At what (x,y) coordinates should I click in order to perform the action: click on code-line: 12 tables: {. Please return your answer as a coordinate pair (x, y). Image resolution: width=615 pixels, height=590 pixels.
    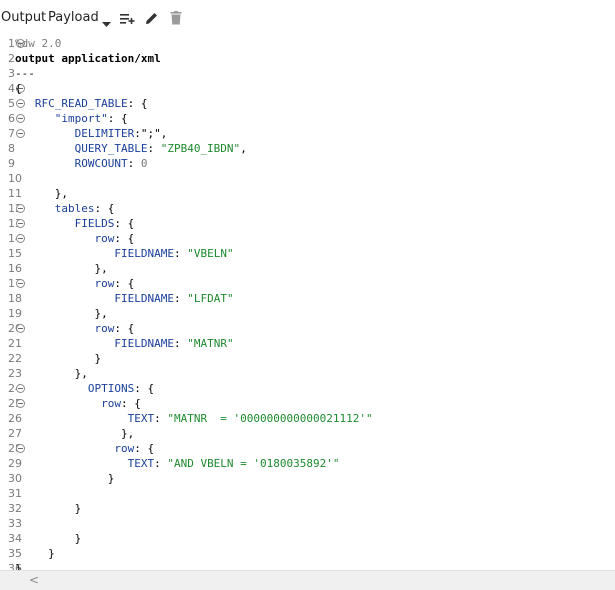
    Looking at the image, I should click on (307, 208).